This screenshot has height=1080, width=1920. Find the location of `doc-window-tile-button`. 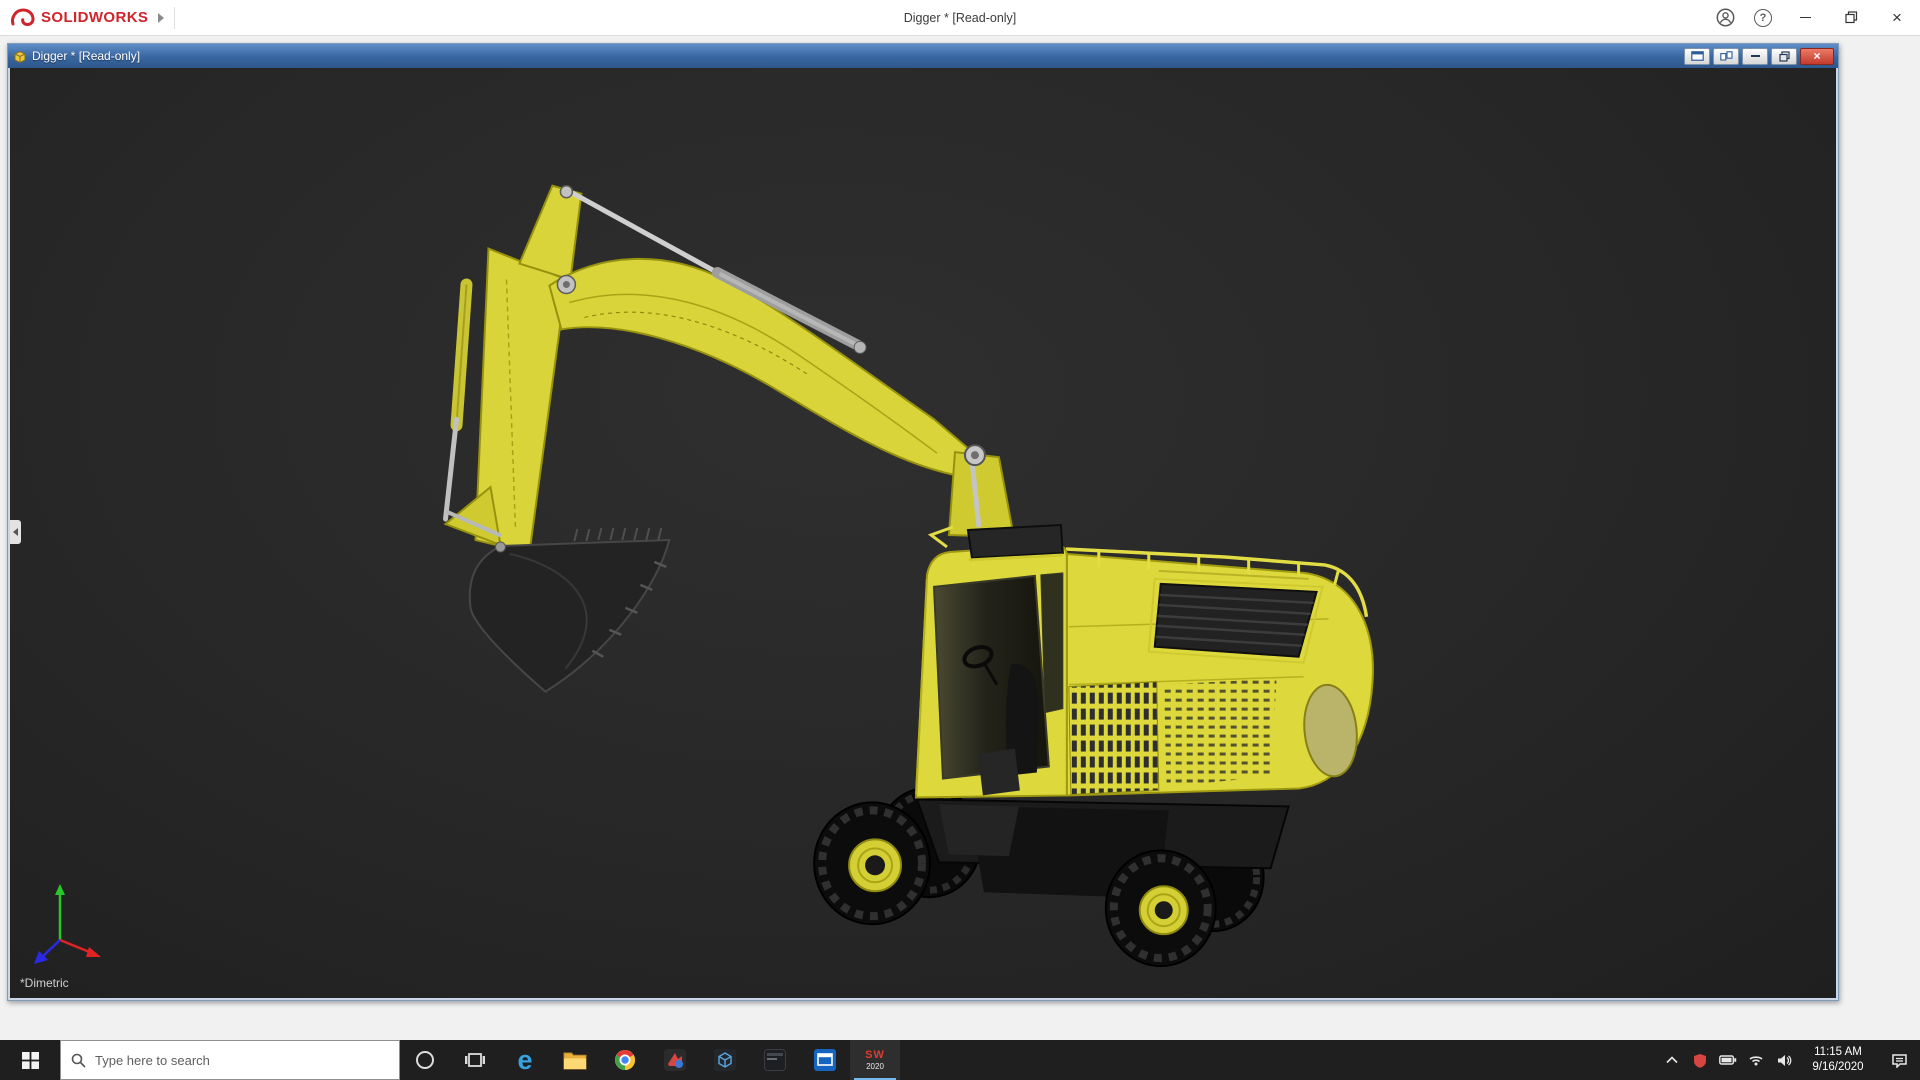

doc-window-tile-button is located at coordinates (1726, 56).